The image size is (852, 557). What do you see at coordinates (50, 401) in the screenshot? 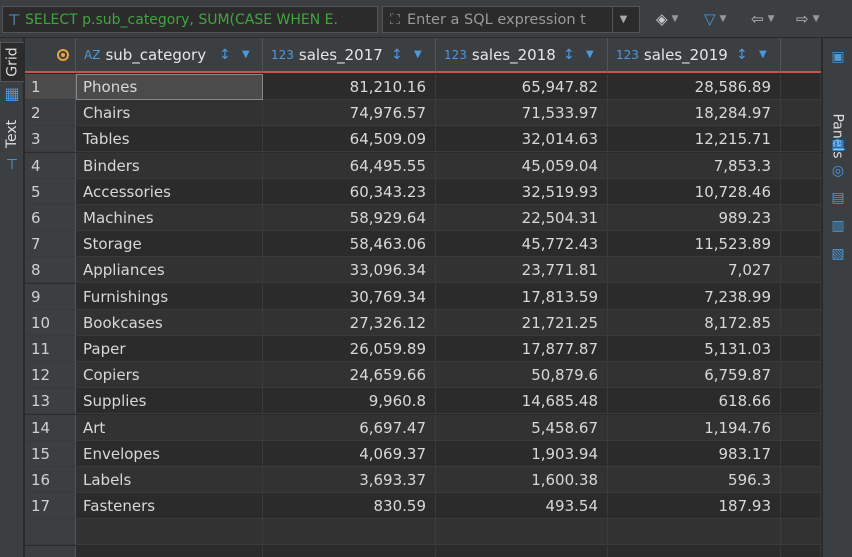
I see `row-number: 13` at bounding box center [50, 401].